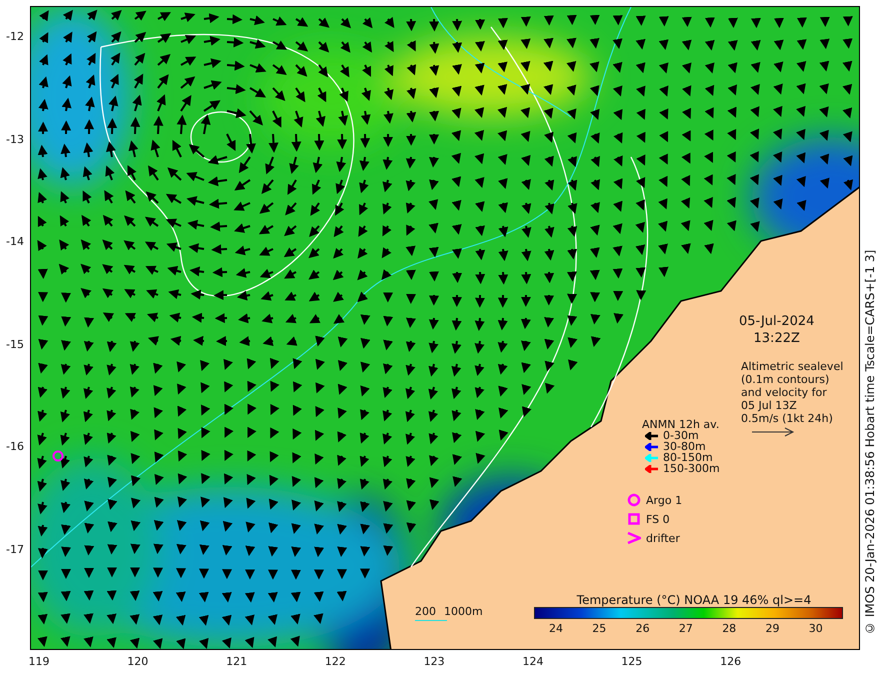 The image size is (880, 680). What do you see at coordinates (663, 538) in the screenshot?
I see `marker-label: drifter` at bounding box center [663, 538].